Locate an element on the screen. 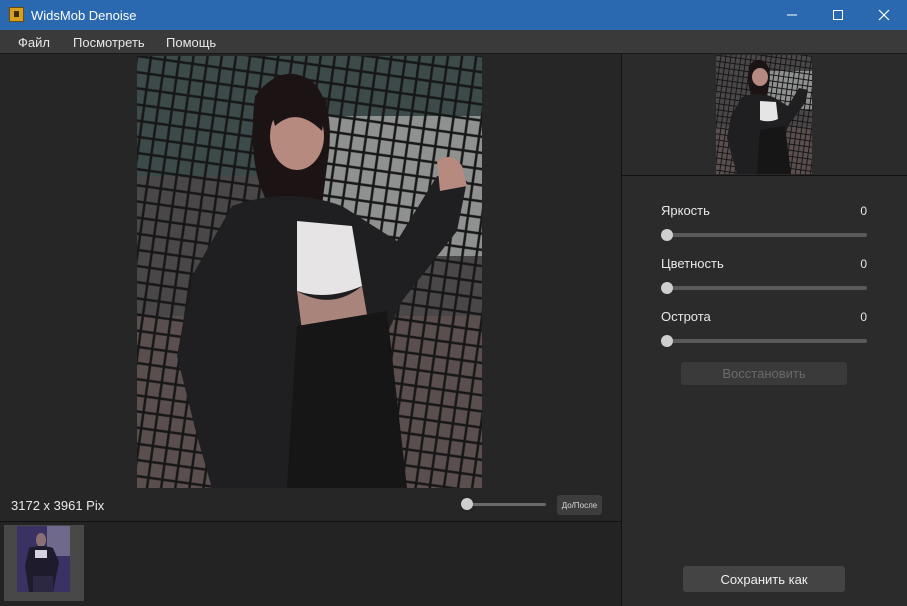  before-after-button: До/После is located at coordinates (579, 505).